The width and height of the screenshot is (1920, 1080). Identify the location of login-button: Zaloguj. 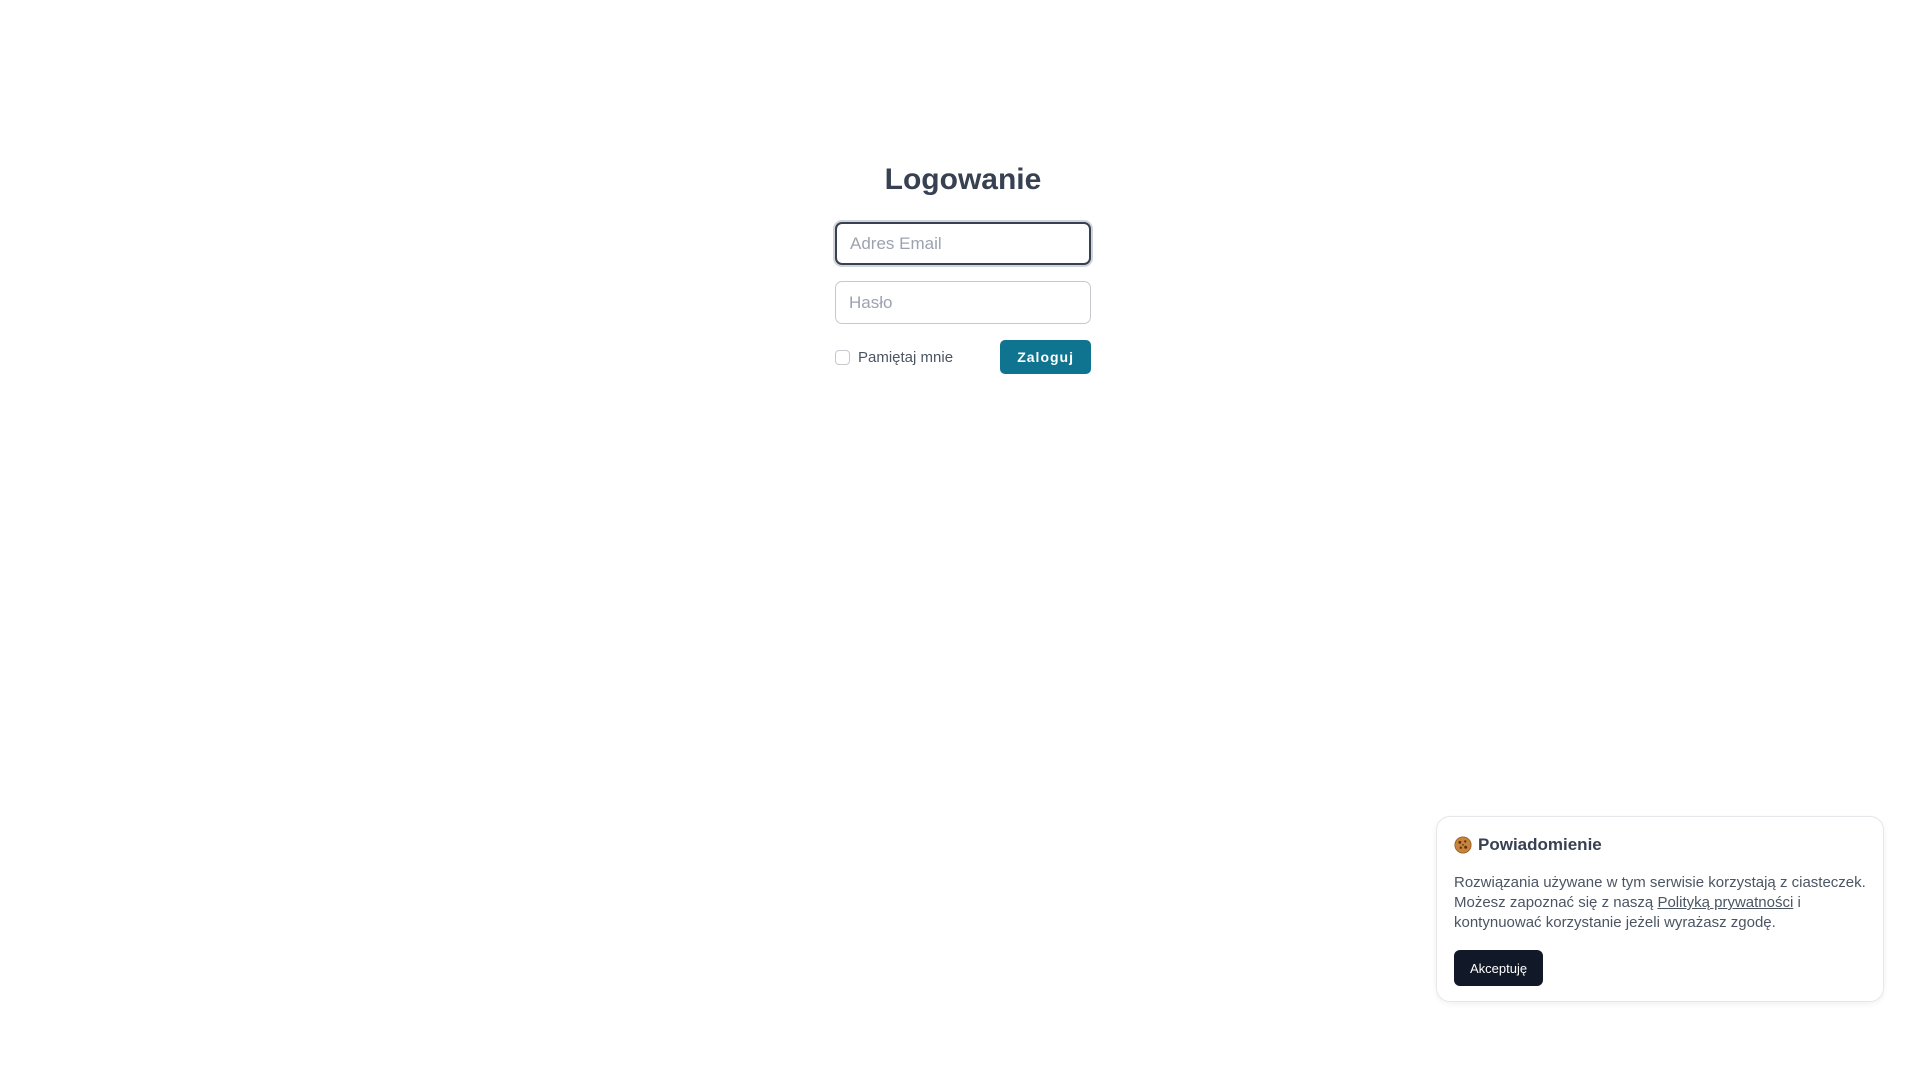
(1045, 357).